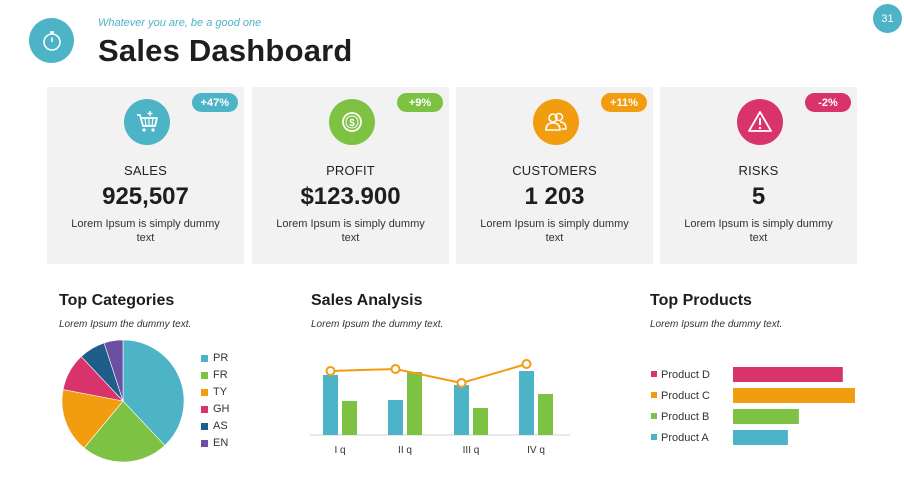  What do you see at coordinates (367, 300) in the screenshot?
I see `sales-analysis-title: Sales Analysis` at bounding box center [367, 300].